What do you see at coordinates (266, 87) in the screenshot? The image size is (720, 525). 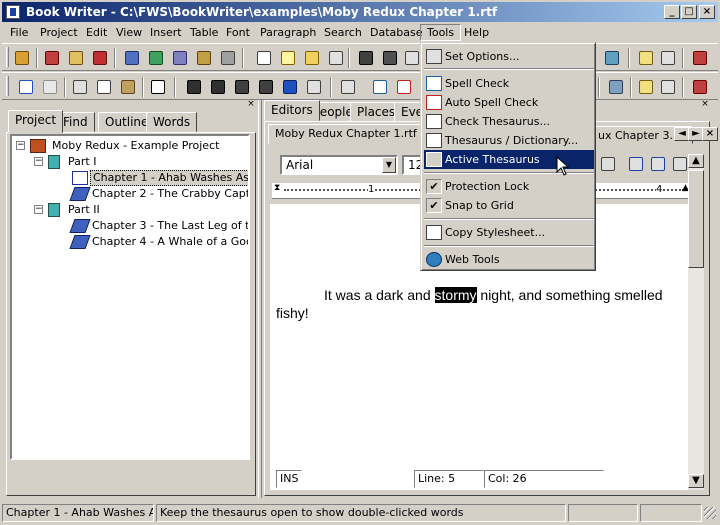 I see `goto-button` at bounding box center [266, 87].